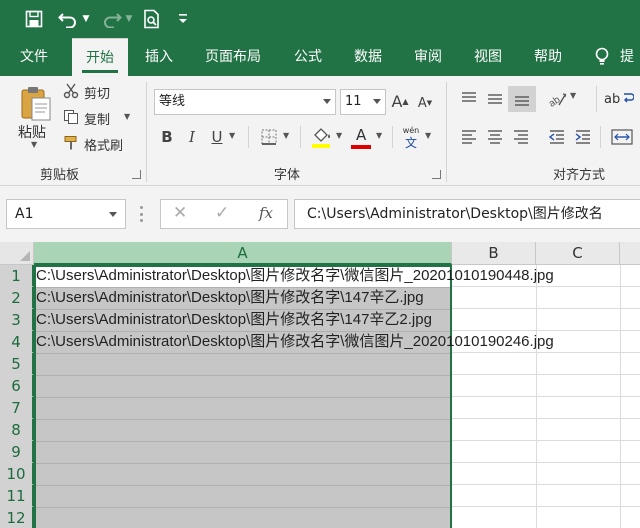 This screenshot has height=528, width=640. Describe the element at coordinates (60, 175) in the screenshot. I see `clipboard-group-label: 剪贴板` at that location.